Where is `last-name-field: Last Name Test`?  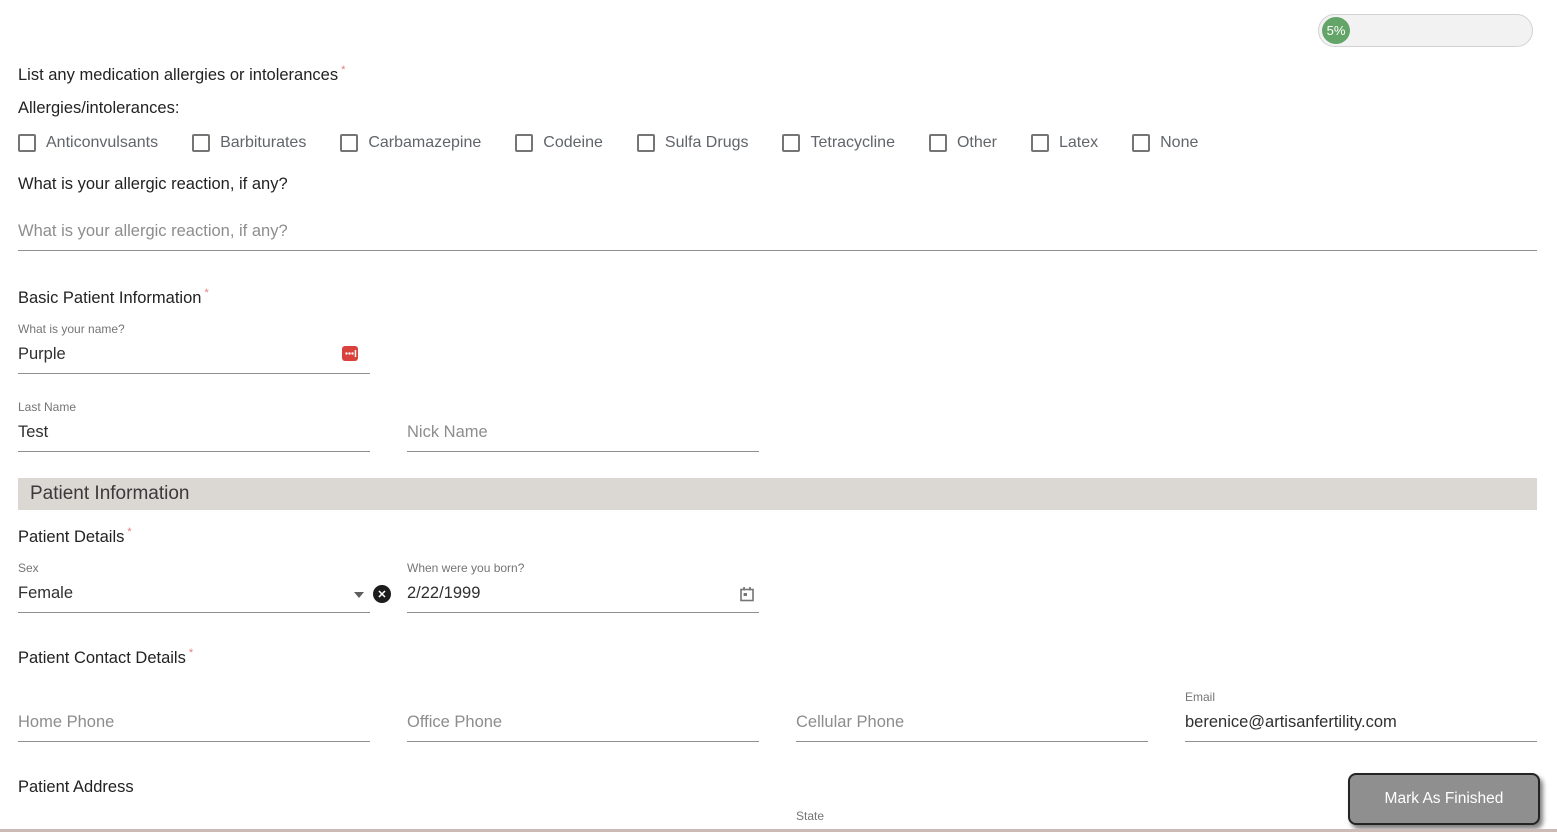
last-name-field: Last Name Test is located at coordinates (194, 426).